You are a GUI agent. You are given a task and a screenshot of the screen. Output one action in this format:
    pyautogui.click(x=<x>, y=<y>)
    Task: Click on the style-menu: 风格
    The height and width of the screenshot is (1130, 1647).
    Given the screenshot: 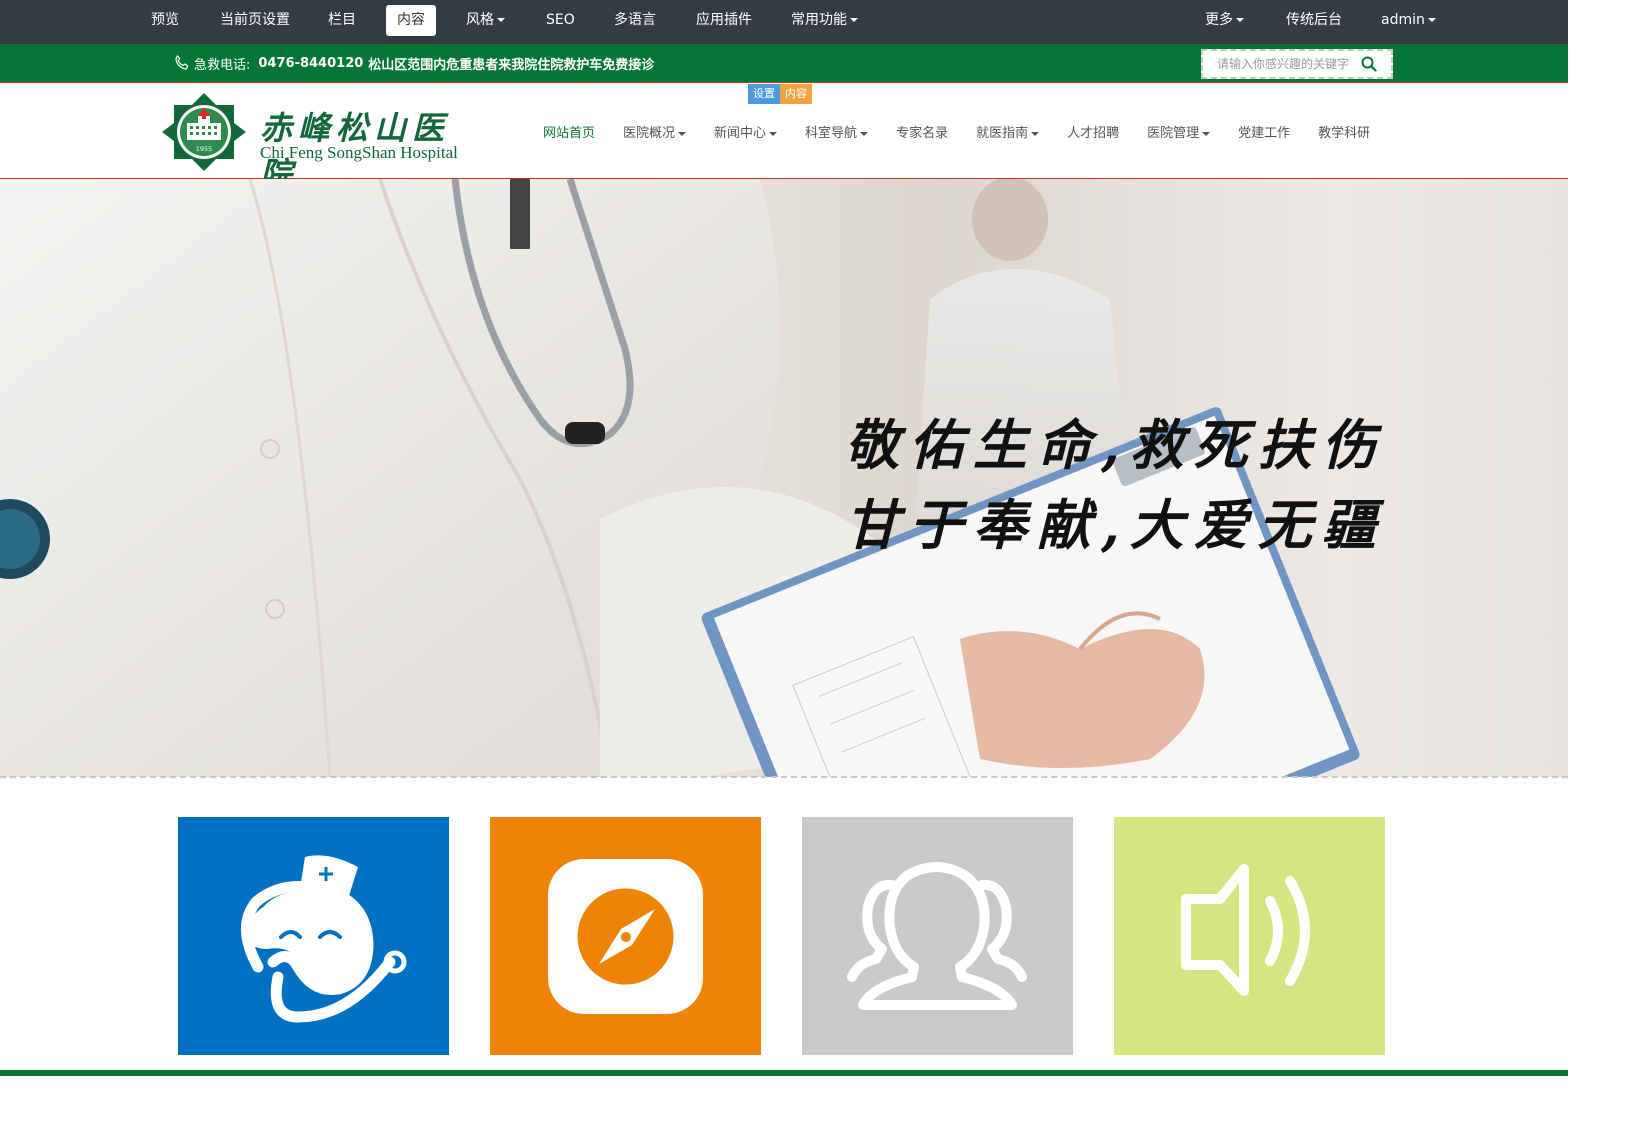 What is the action you would take?
    pyautogui.click(x=485, y=20)
    